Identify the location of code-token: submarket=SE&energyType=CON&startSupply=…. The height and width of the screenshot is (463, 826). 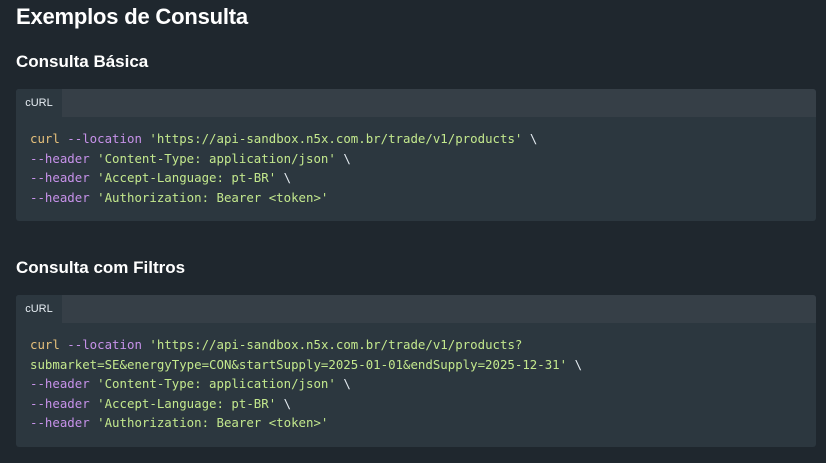
(299, 364).